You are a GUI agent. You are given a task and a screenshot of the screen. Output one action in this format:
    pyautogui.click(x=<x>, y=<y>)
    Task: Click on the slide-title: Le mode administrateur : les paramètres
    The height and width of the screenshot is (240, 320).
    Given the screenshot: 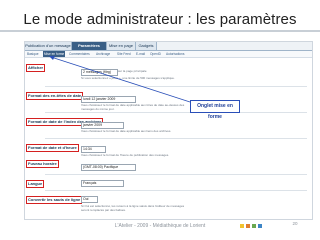 What is the action you would take?
    pyautogui.click(x=160, y=19)
    